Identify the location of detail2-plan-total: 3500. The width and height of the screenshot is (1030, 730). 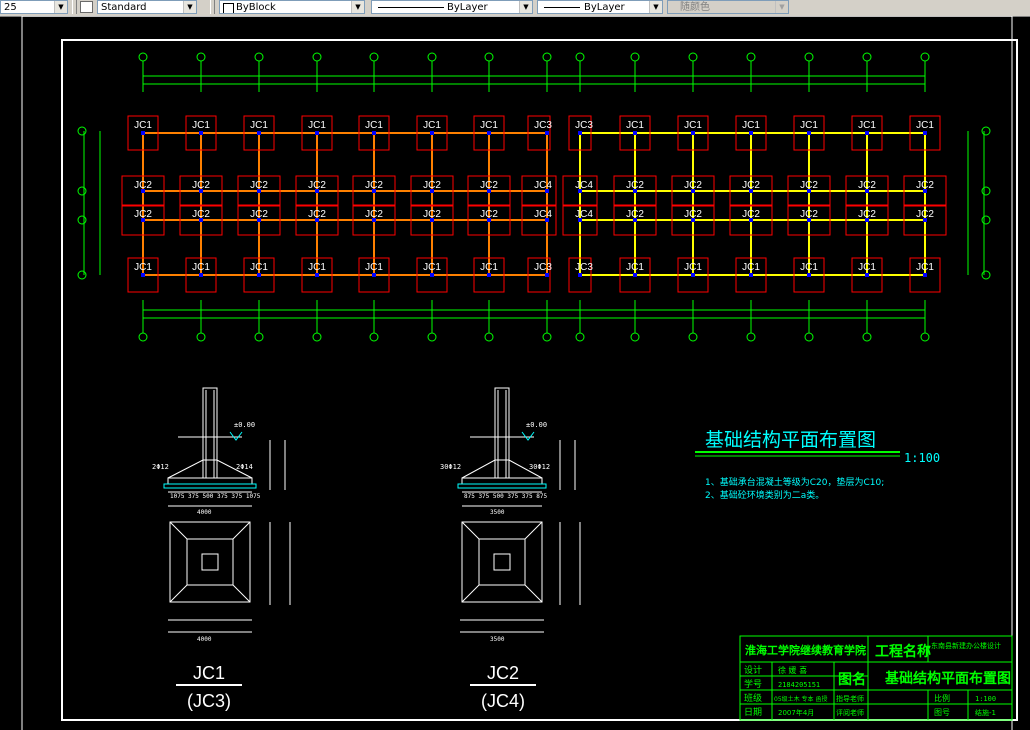
(497, 639).